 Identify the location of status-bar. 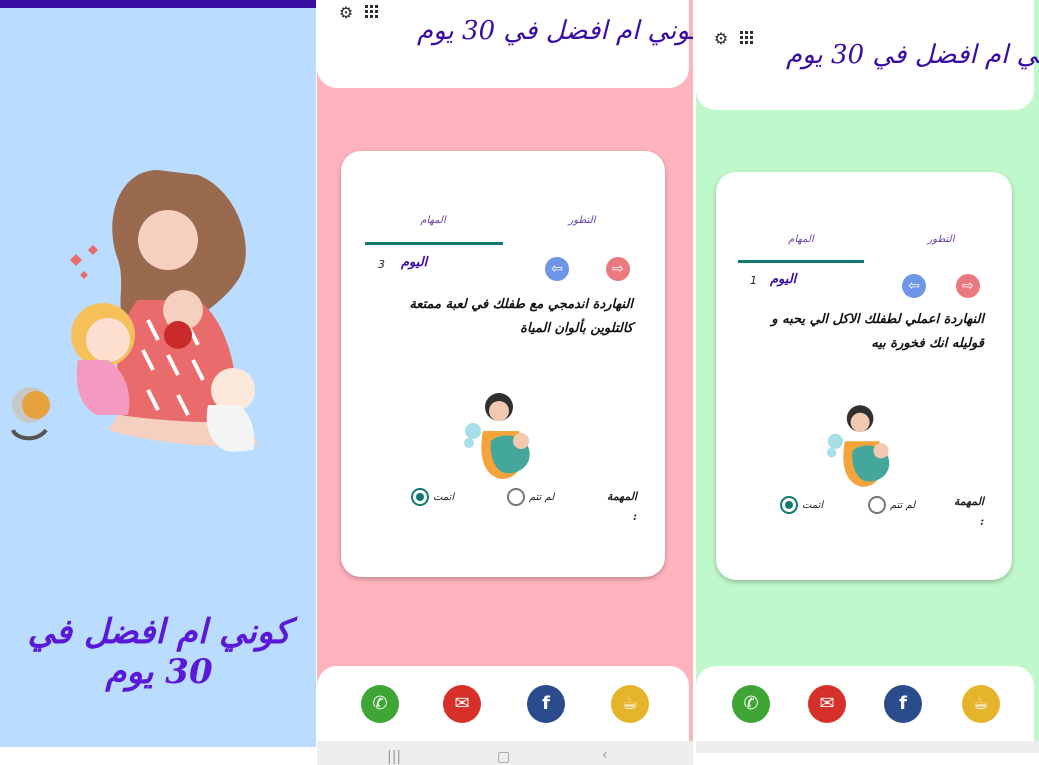
(158, 4).